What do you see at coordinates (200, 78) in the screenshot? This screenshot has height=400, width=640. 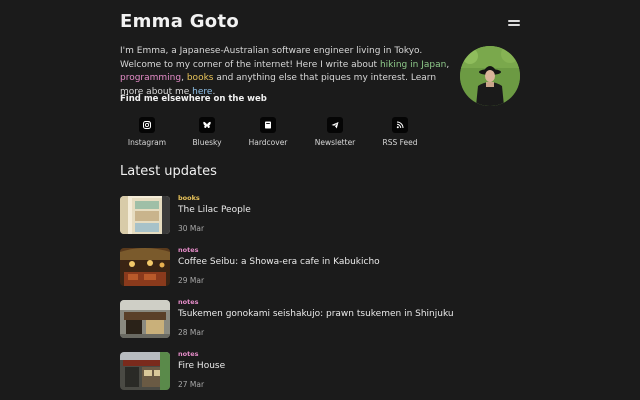 I see `books-link: books` at bounding box center [200, 78].